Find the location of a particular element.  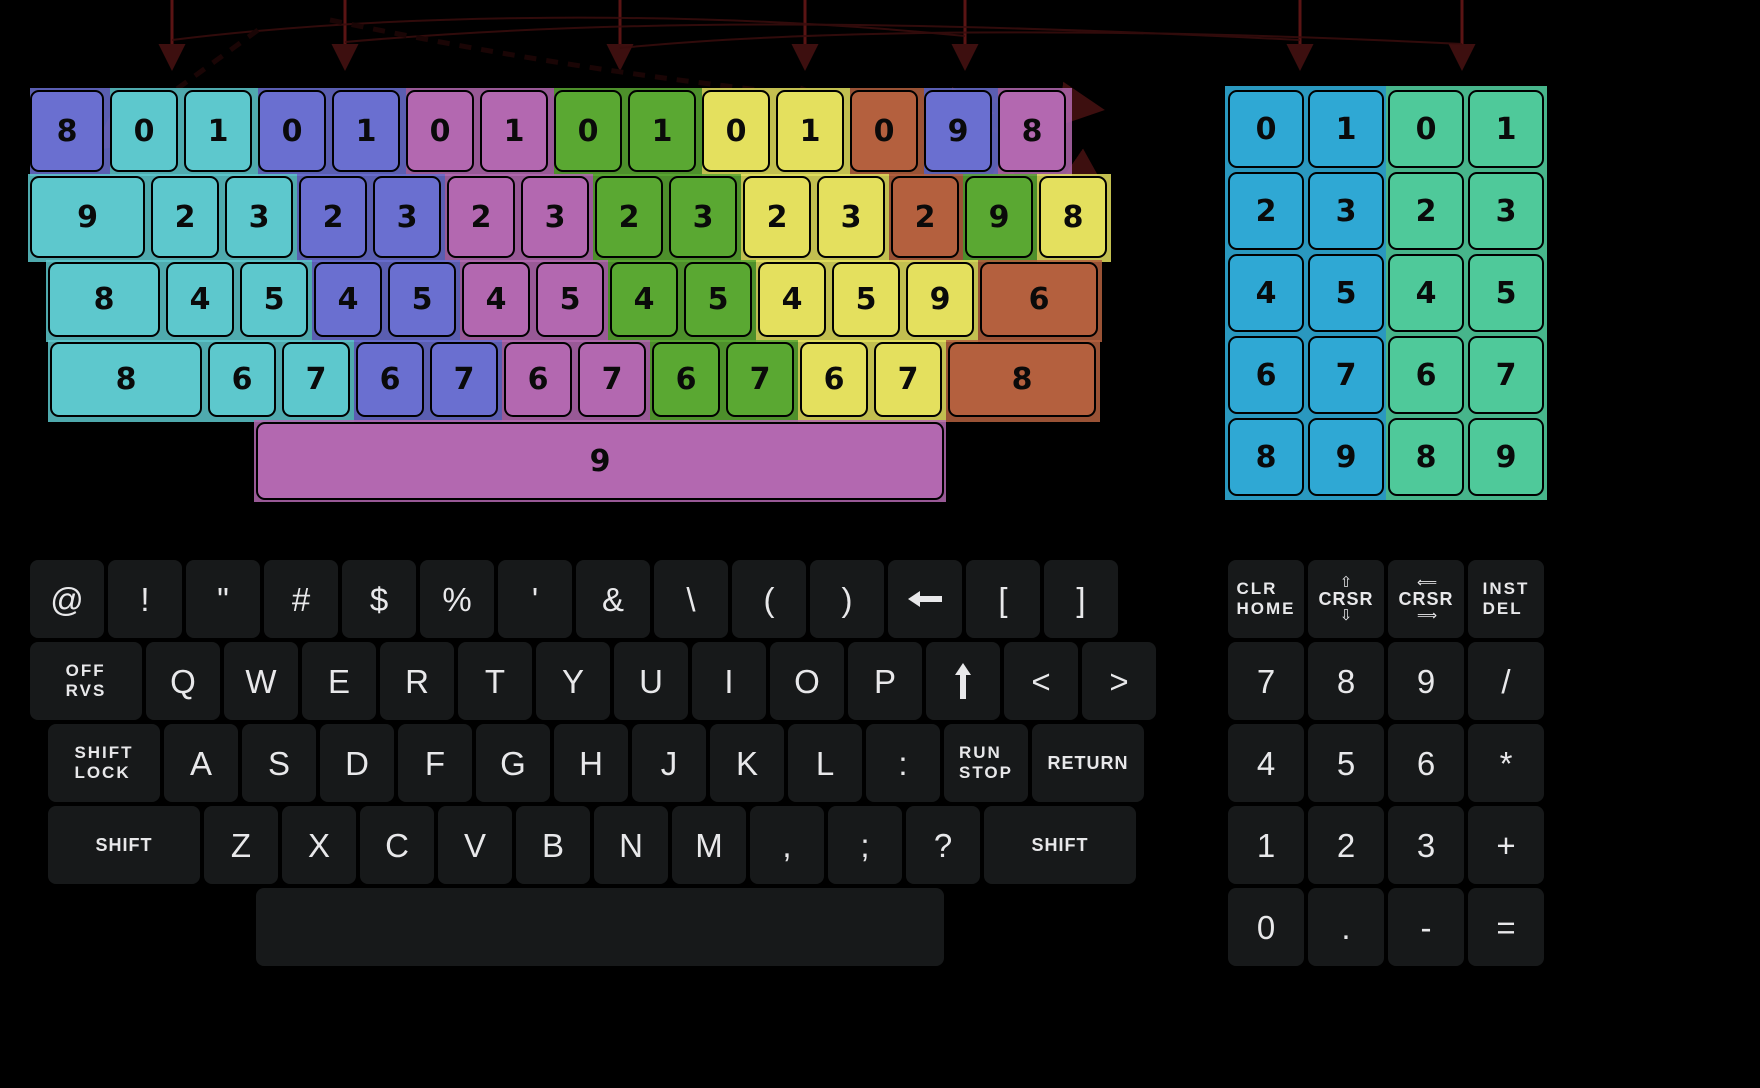

keypad-key-plus: + is located at coordinates (1506, 845).